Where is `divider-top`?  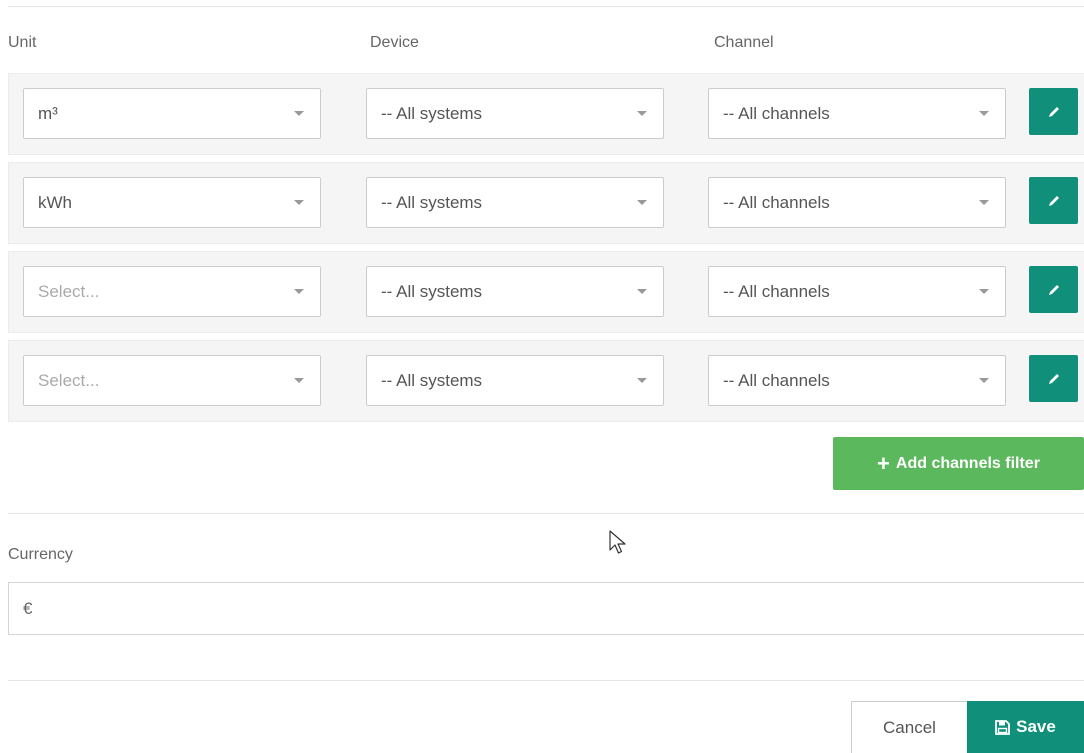 divider-top is located at coordinates (546, 6).